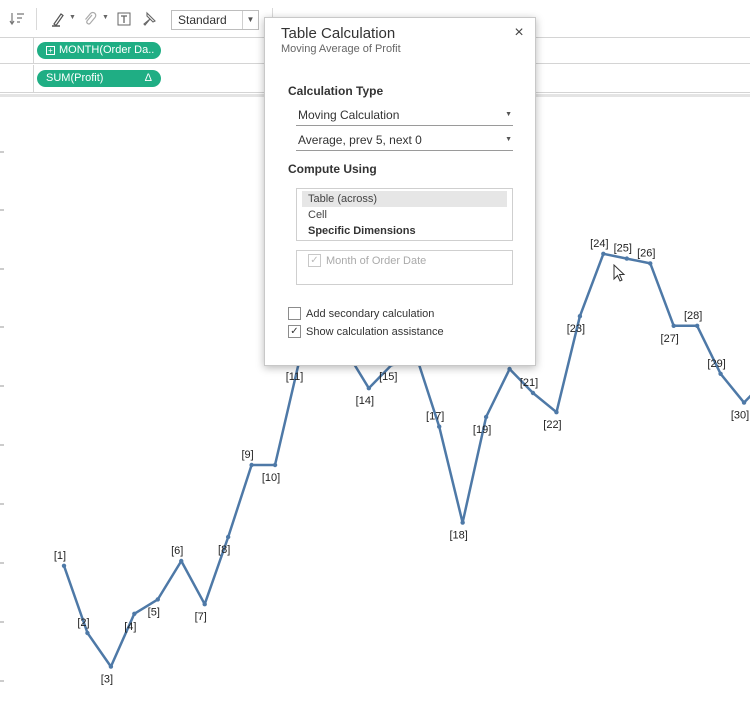  Describe the element at coordinates (247, 455) in the screenshot. I see `point-label: [9]` at that location.